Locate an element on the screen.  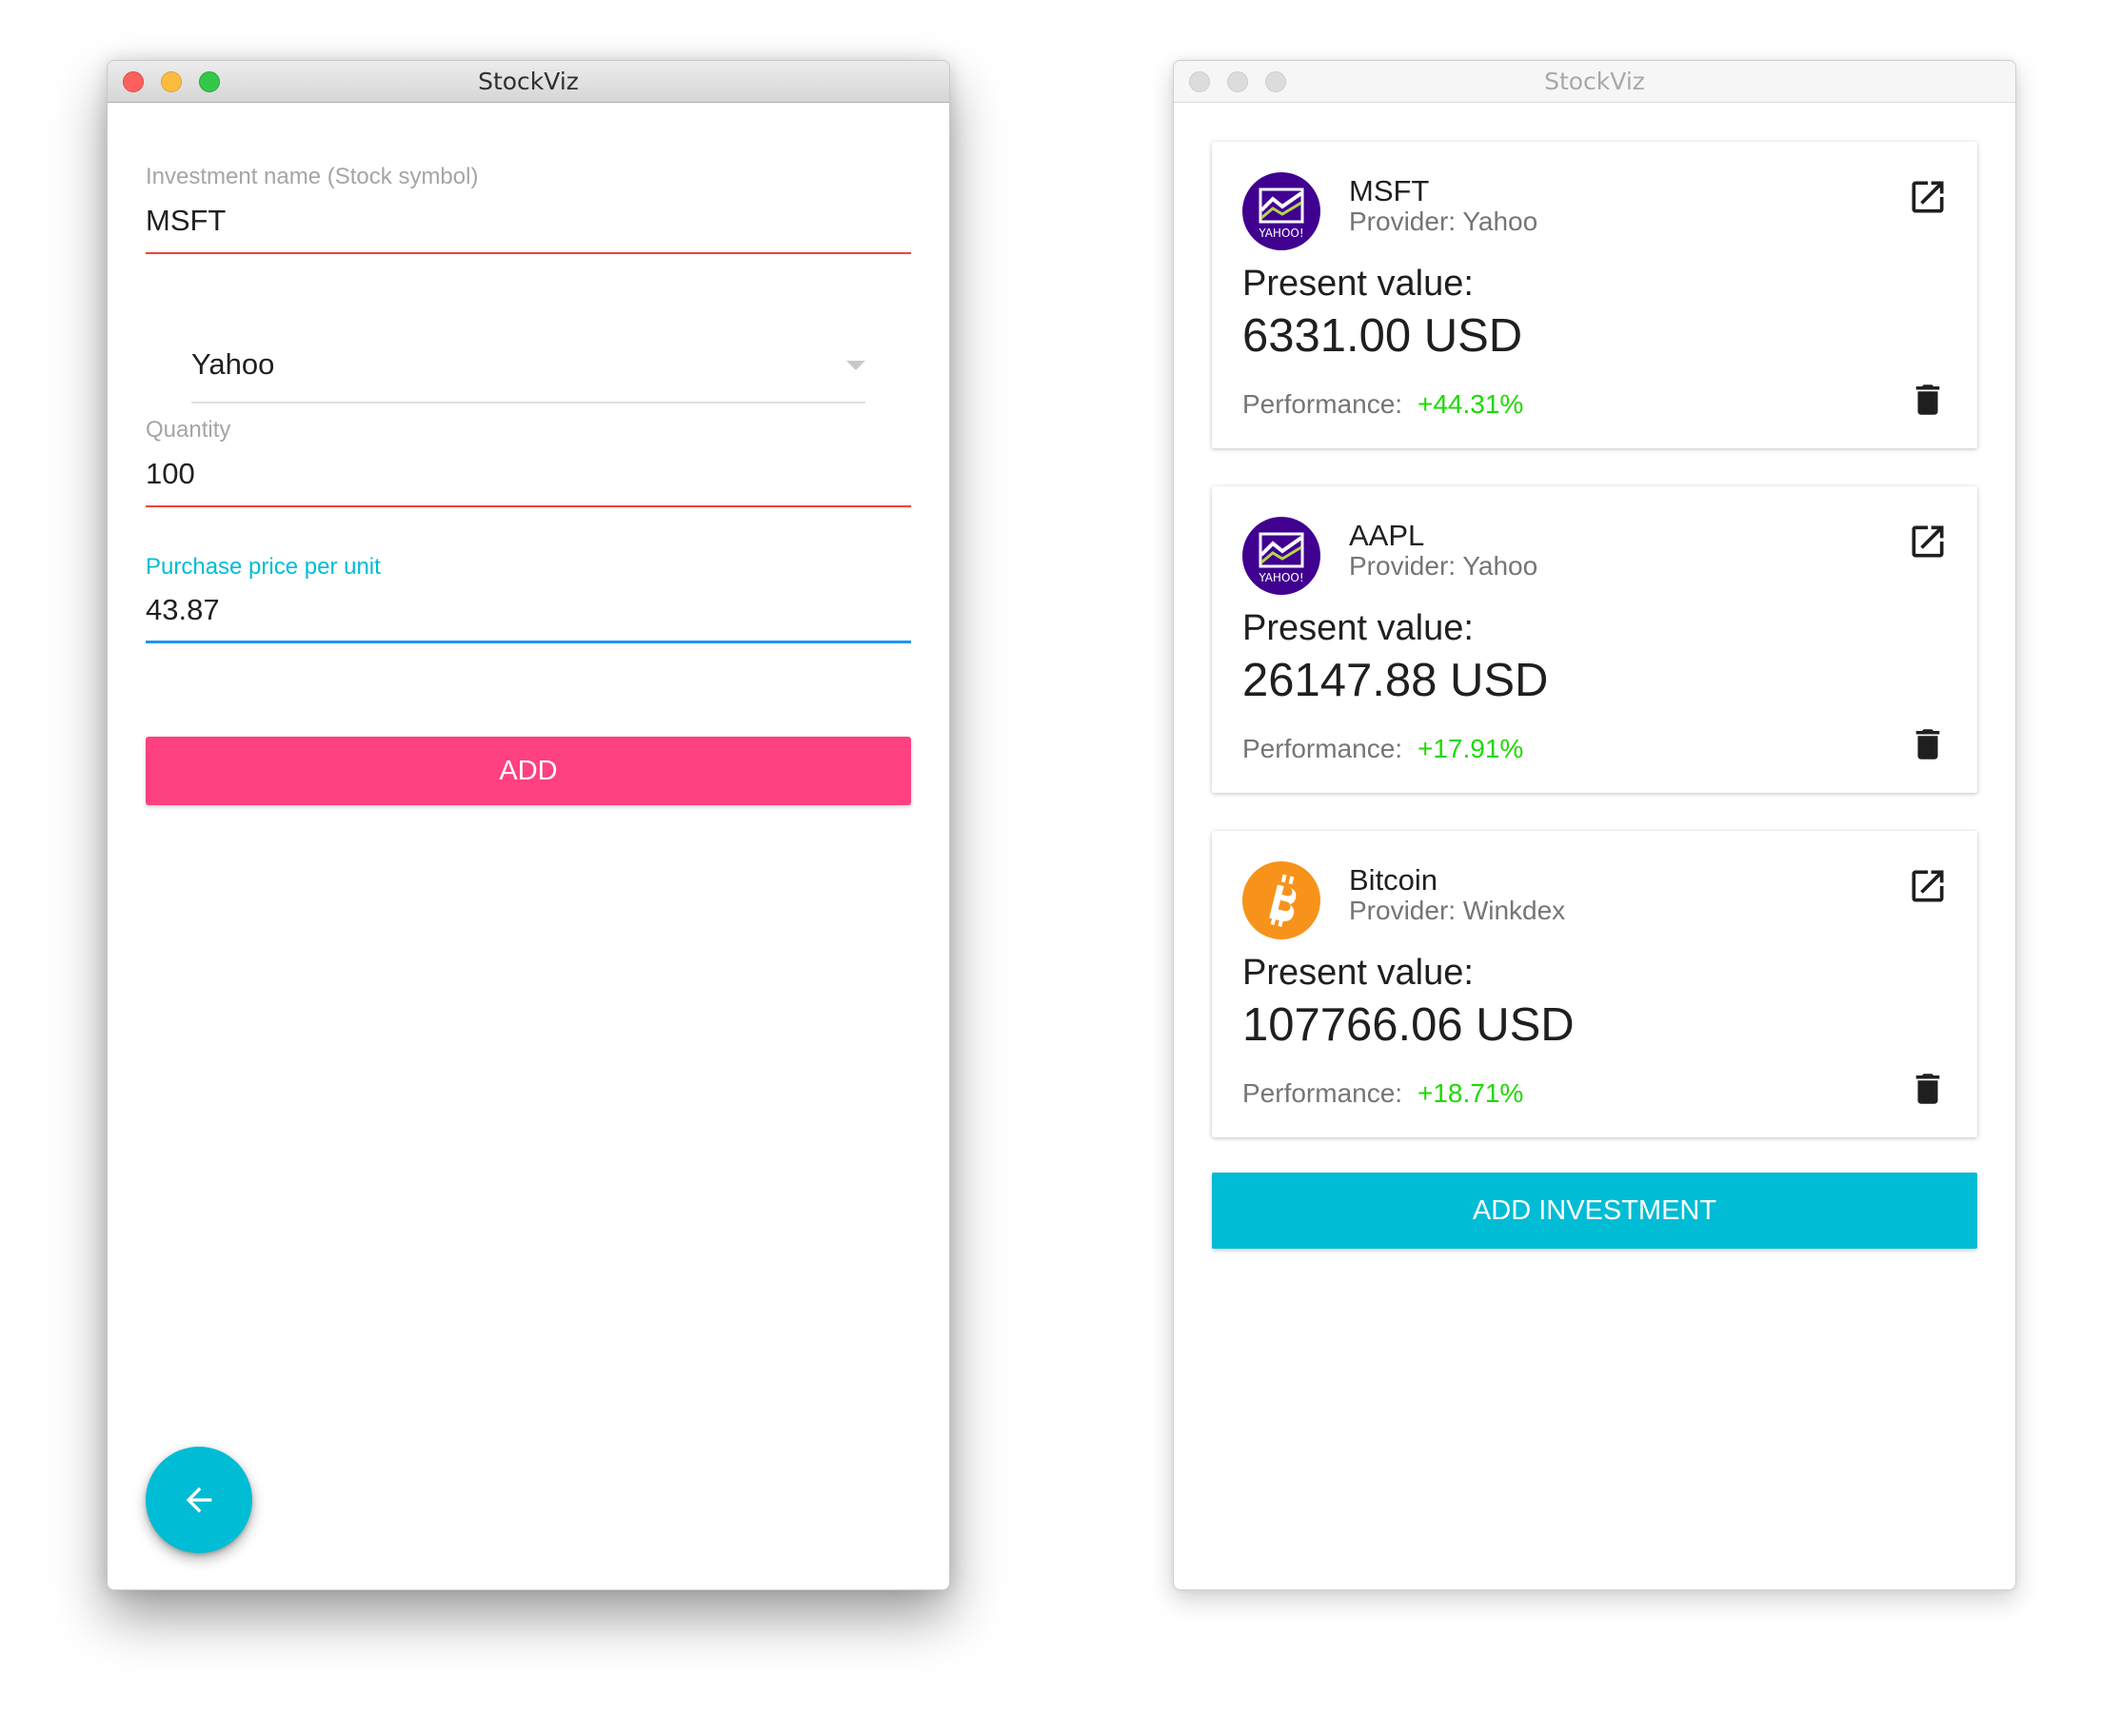
investment-name-field: Investment name (Stock symbol) is located at coordinates (528, 209).